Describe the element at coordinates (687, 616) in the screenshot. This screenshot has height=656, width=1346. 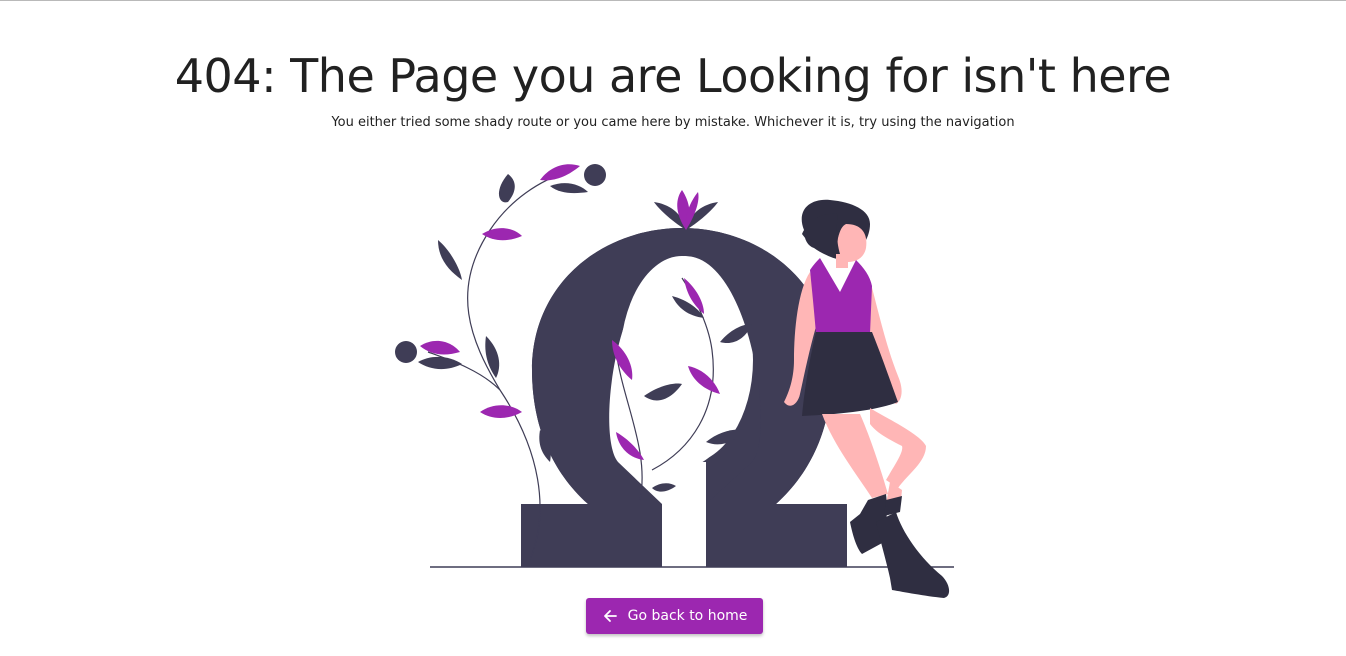
I see `go-back-home-label: Go back to home` at that location.